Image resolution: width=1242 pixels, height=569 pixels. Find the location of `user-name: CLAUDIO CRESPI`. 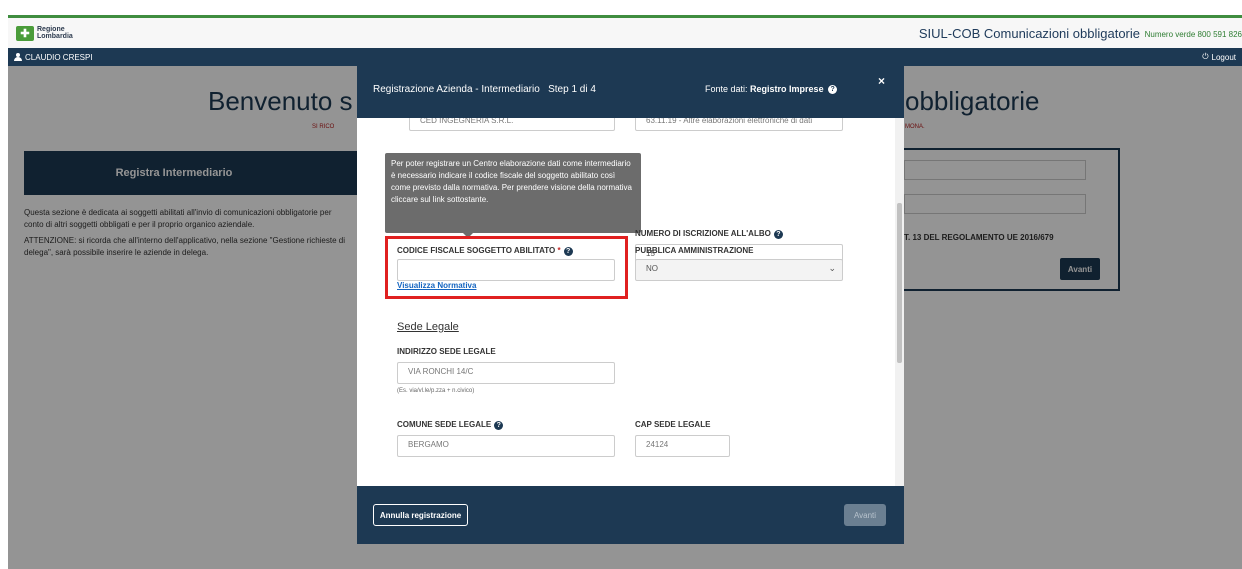

user-name: CLAUDIO CRESPI is located at coordinates (59, 57).